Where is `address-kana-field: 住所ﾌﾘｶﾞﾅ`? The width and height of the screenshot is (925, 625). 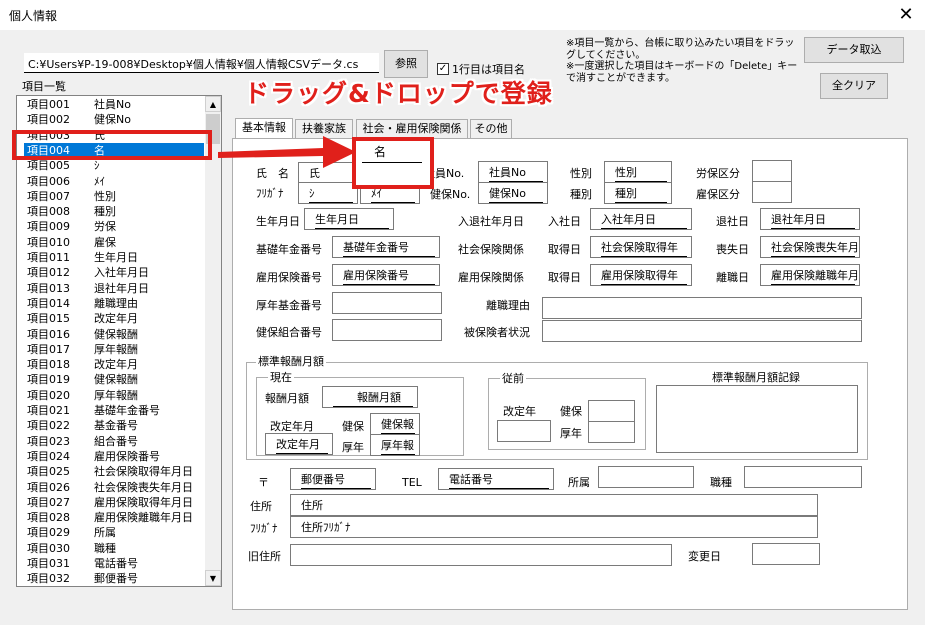
address-kana-field: 住所ﾌﾘｶﾞﾅ is located at coordinates (554, 527).